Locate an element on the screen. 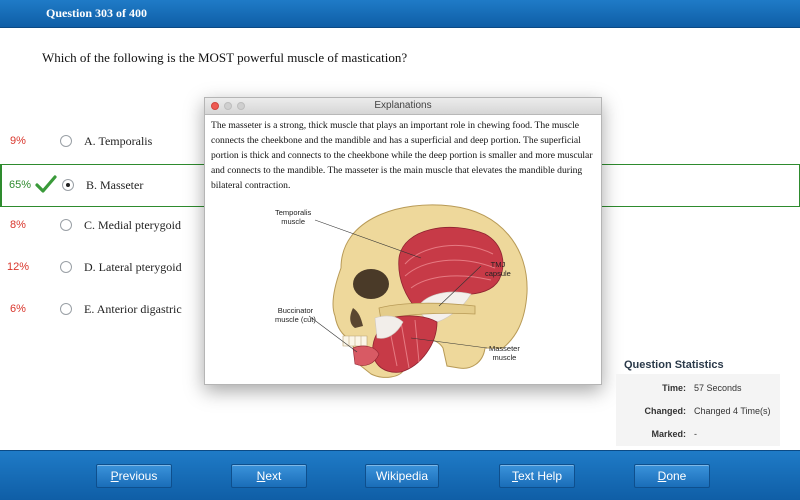 The image size is (800, 500). window-titlebar: Explanations is located at coordinates (403, 106).